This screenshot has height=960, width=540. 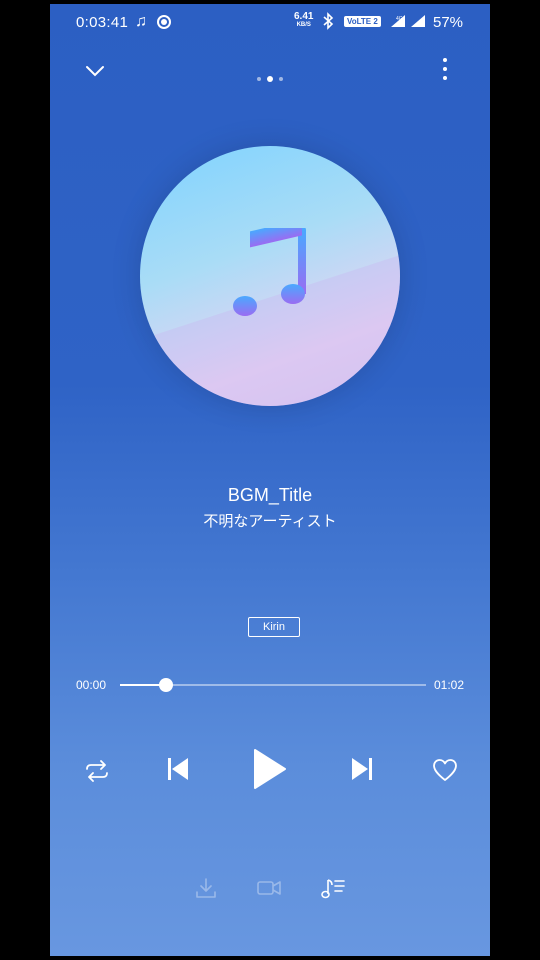 I want to click on download-icon, so click(x=206, y=888).